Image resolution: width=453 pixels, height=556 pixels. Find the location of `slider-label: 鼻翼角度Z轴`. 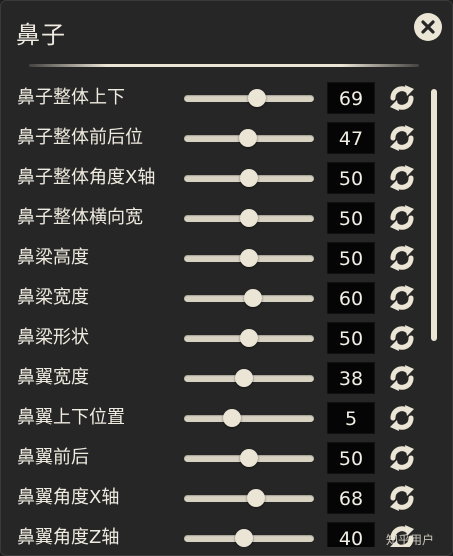

slider-label: 鼻翼角度Z轴 is located at coordinates (68, 537).